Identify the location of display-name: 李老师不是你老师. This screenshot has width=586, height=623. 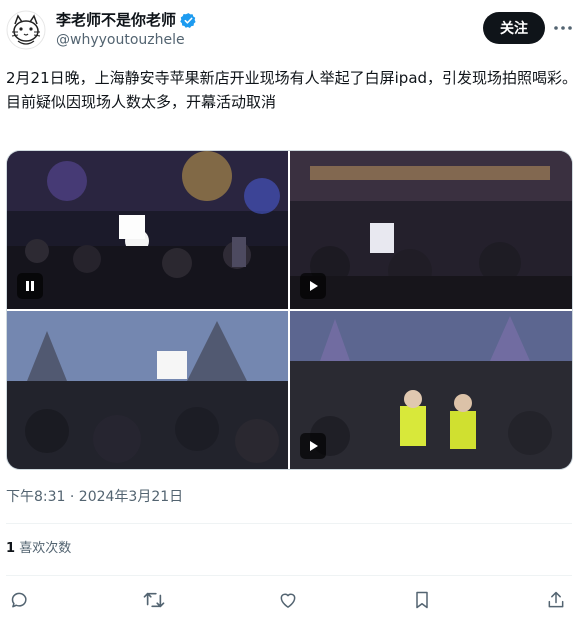
(116, 20).